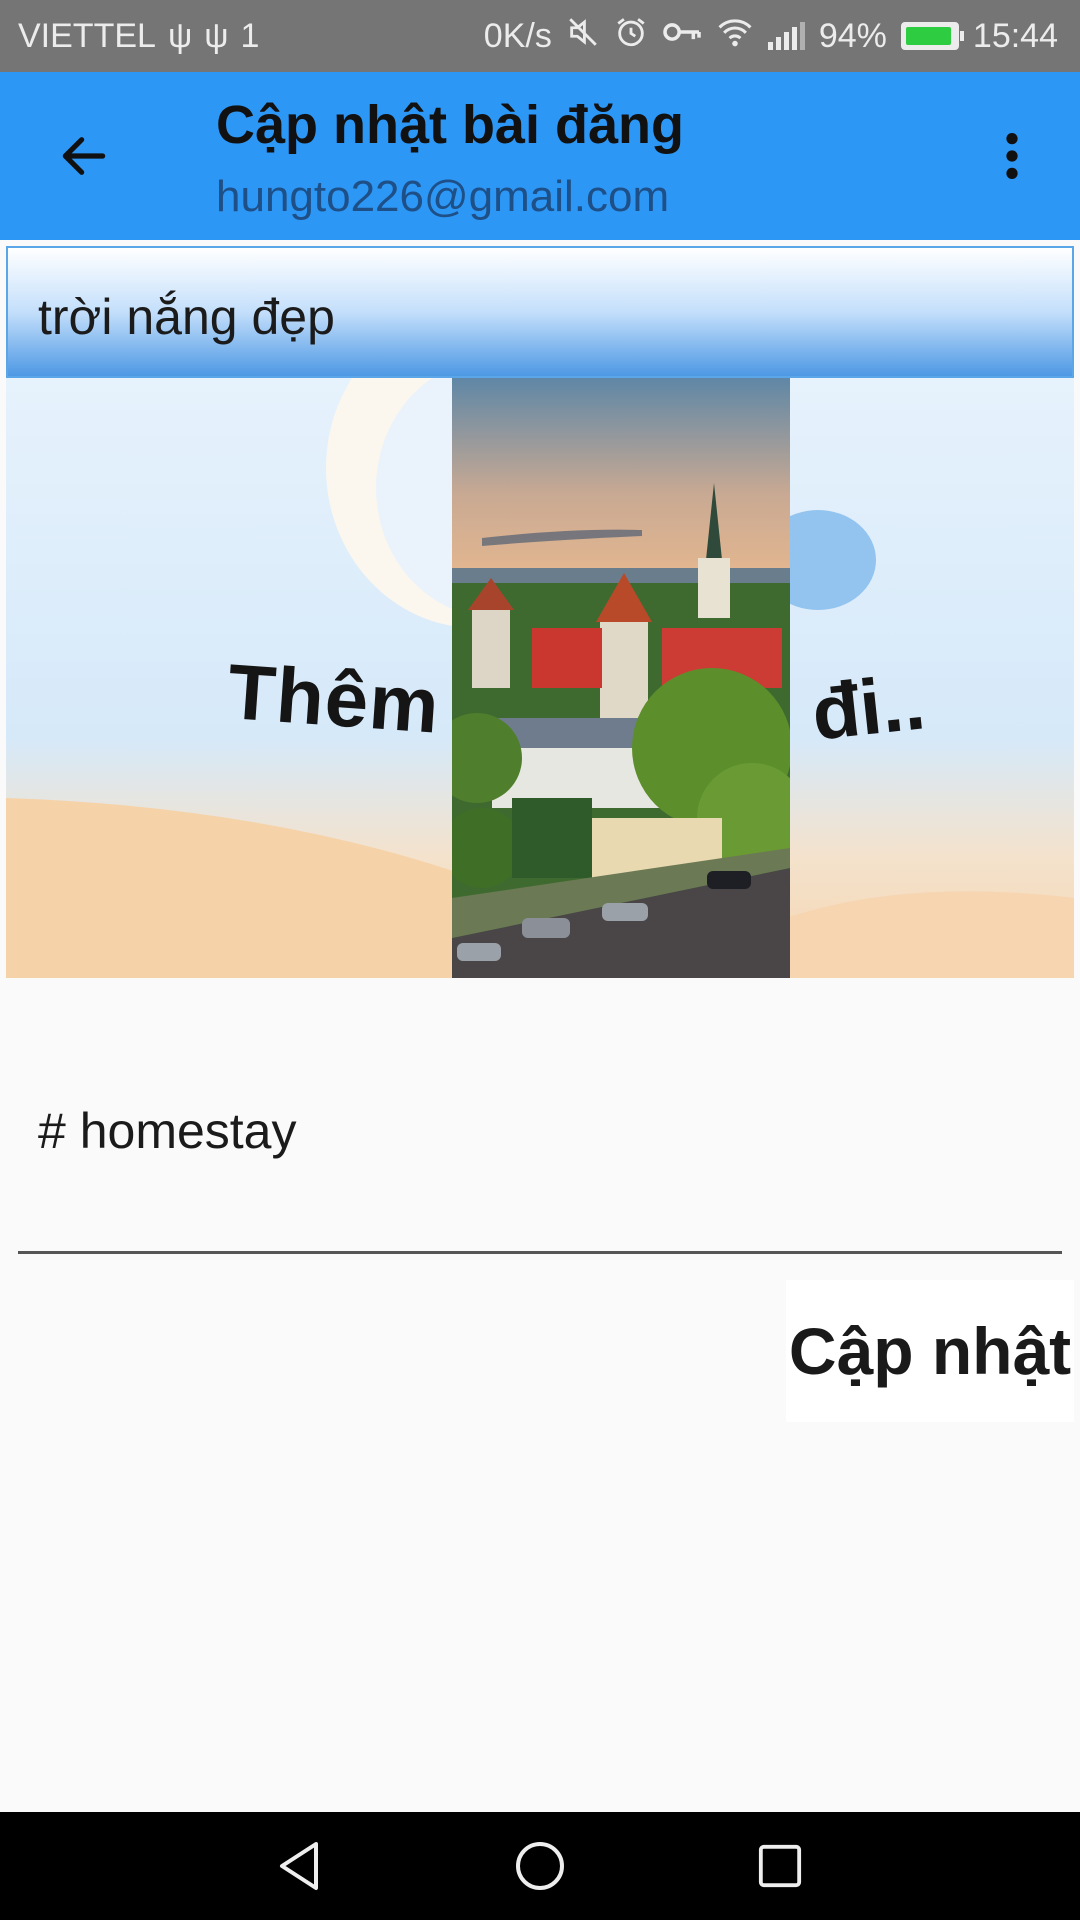 The image size is (1080, 1920). I want to click on alarm-icon, so click(631, 36).